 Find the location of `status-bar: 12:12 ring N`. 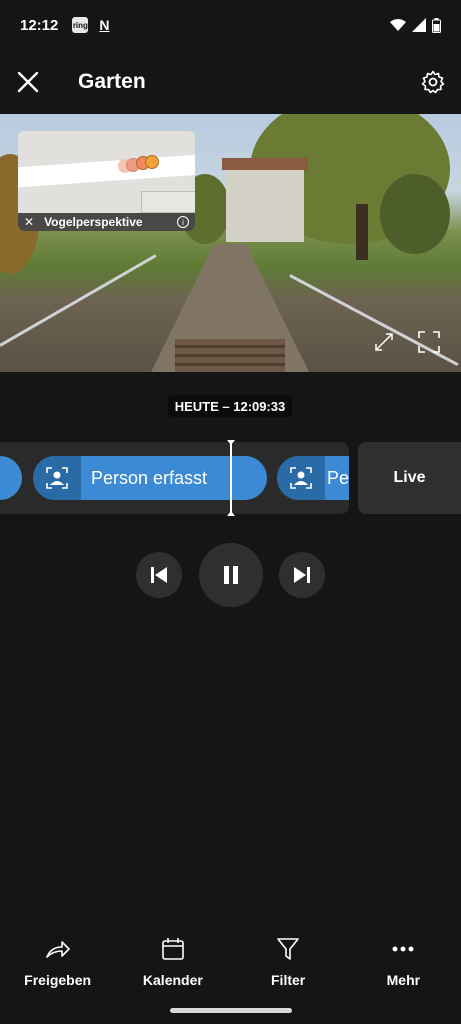

status-bar: 12:12 ring N is located at coordinates (230, 25).